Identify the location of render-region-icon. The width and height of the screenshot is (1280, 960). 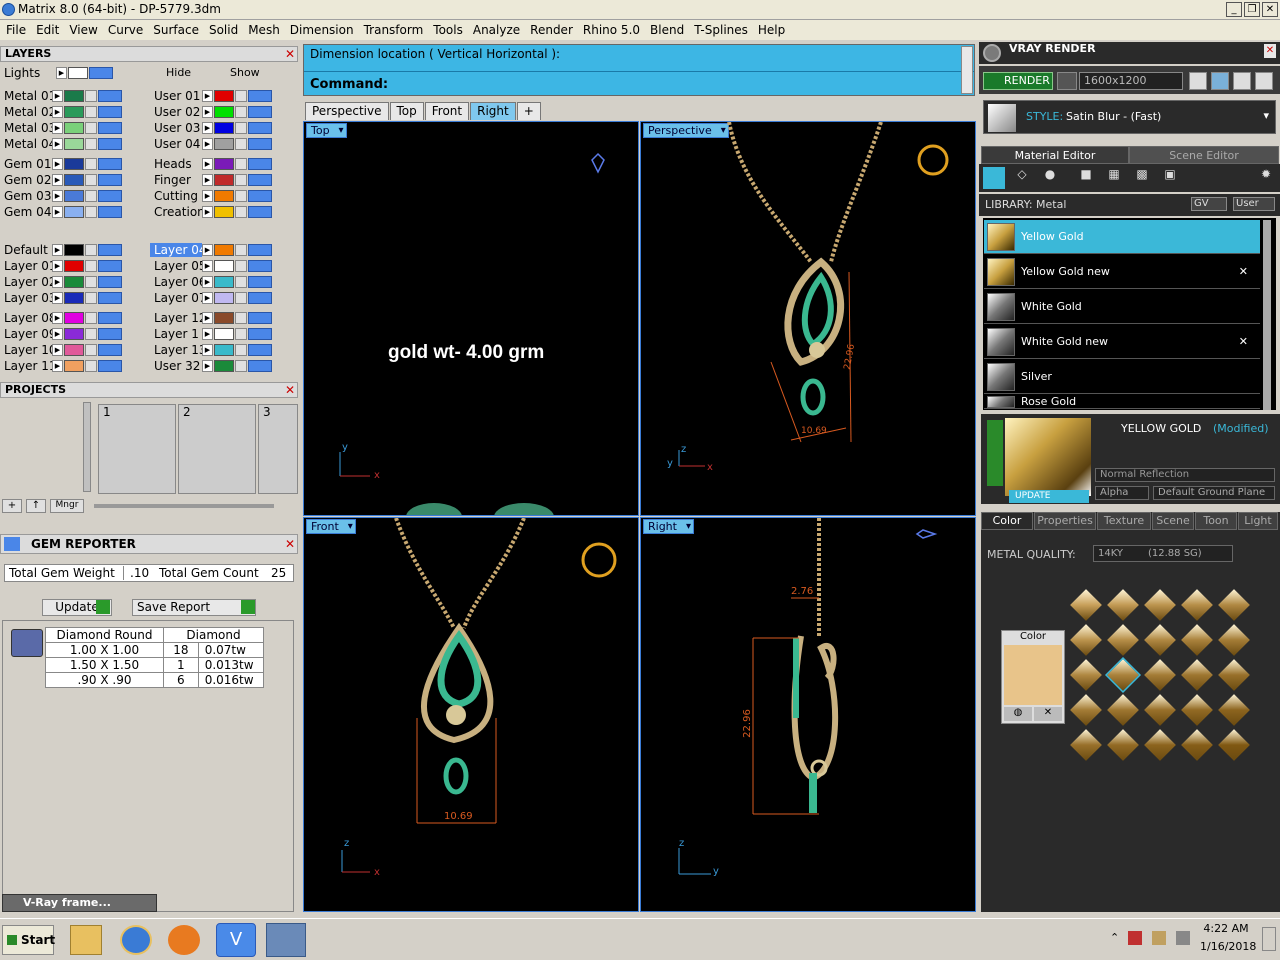
(1067, 81).